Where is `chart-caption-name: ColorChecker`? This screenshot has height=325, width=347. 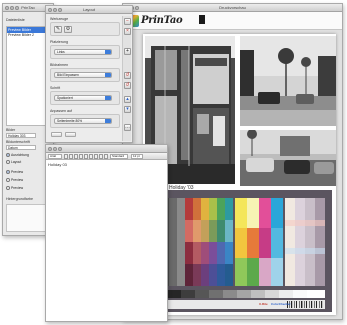
chart-caption-name: ColorChecker is located at coordinates (281, 304).